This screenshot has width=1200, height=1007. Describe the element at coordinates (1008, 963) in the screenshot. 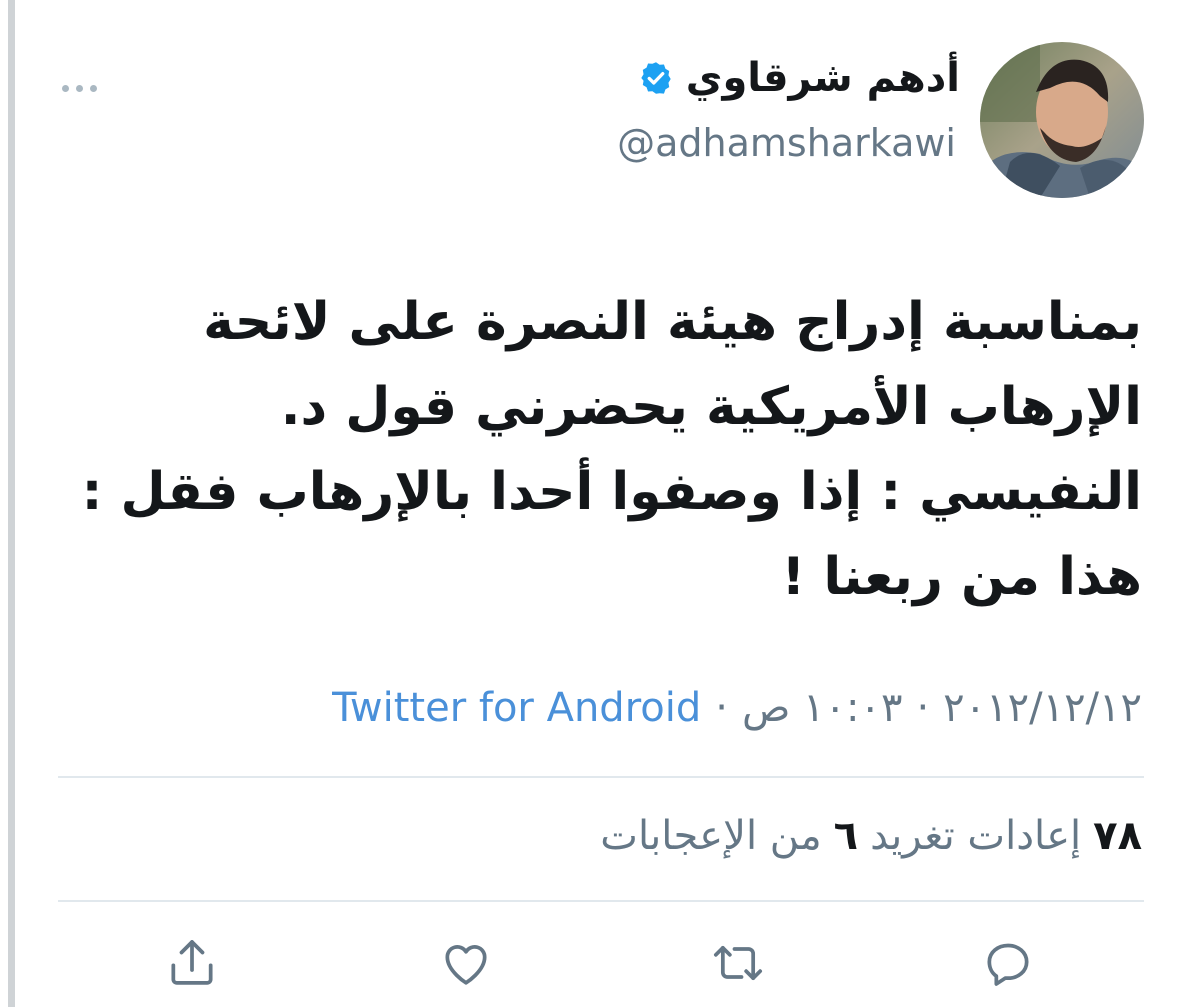

I see `reply-icon` at that location.